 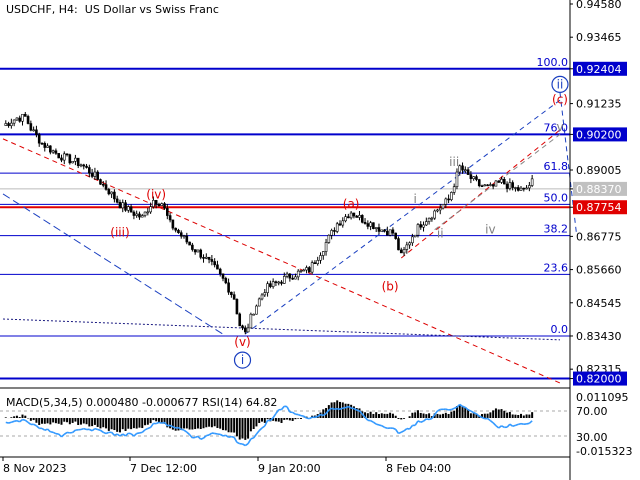 What do you see at coordinates (599, 379) in the screenshot?
I see `price-tick-label: 0.82000` at bounding box center [599, 379].